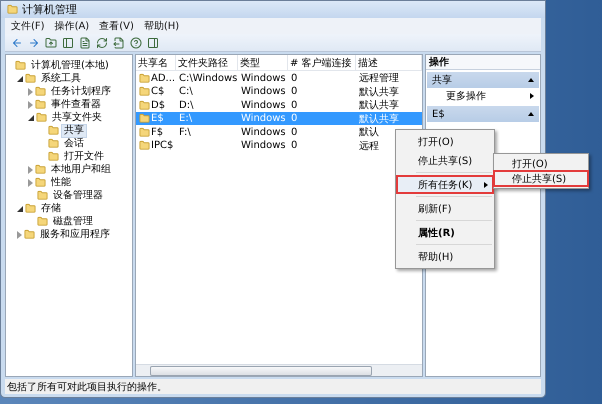 This screenshot has height=404, width=602. I want to click on table-cell-text: 远程管理, so click(379, 78).